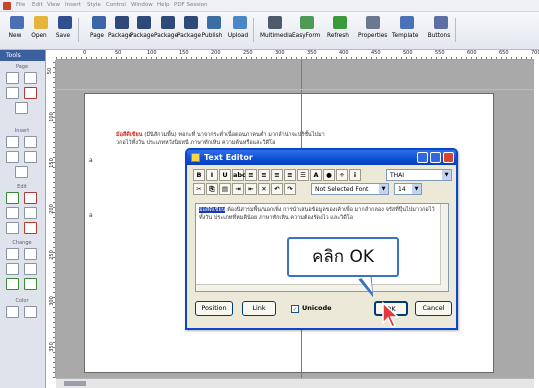 This screenshot has width=539, height=388. Describe the element at coordinates (276, 31) in the screenshot. I see `toolbar-multimedia-button: Multimedia` at that location.